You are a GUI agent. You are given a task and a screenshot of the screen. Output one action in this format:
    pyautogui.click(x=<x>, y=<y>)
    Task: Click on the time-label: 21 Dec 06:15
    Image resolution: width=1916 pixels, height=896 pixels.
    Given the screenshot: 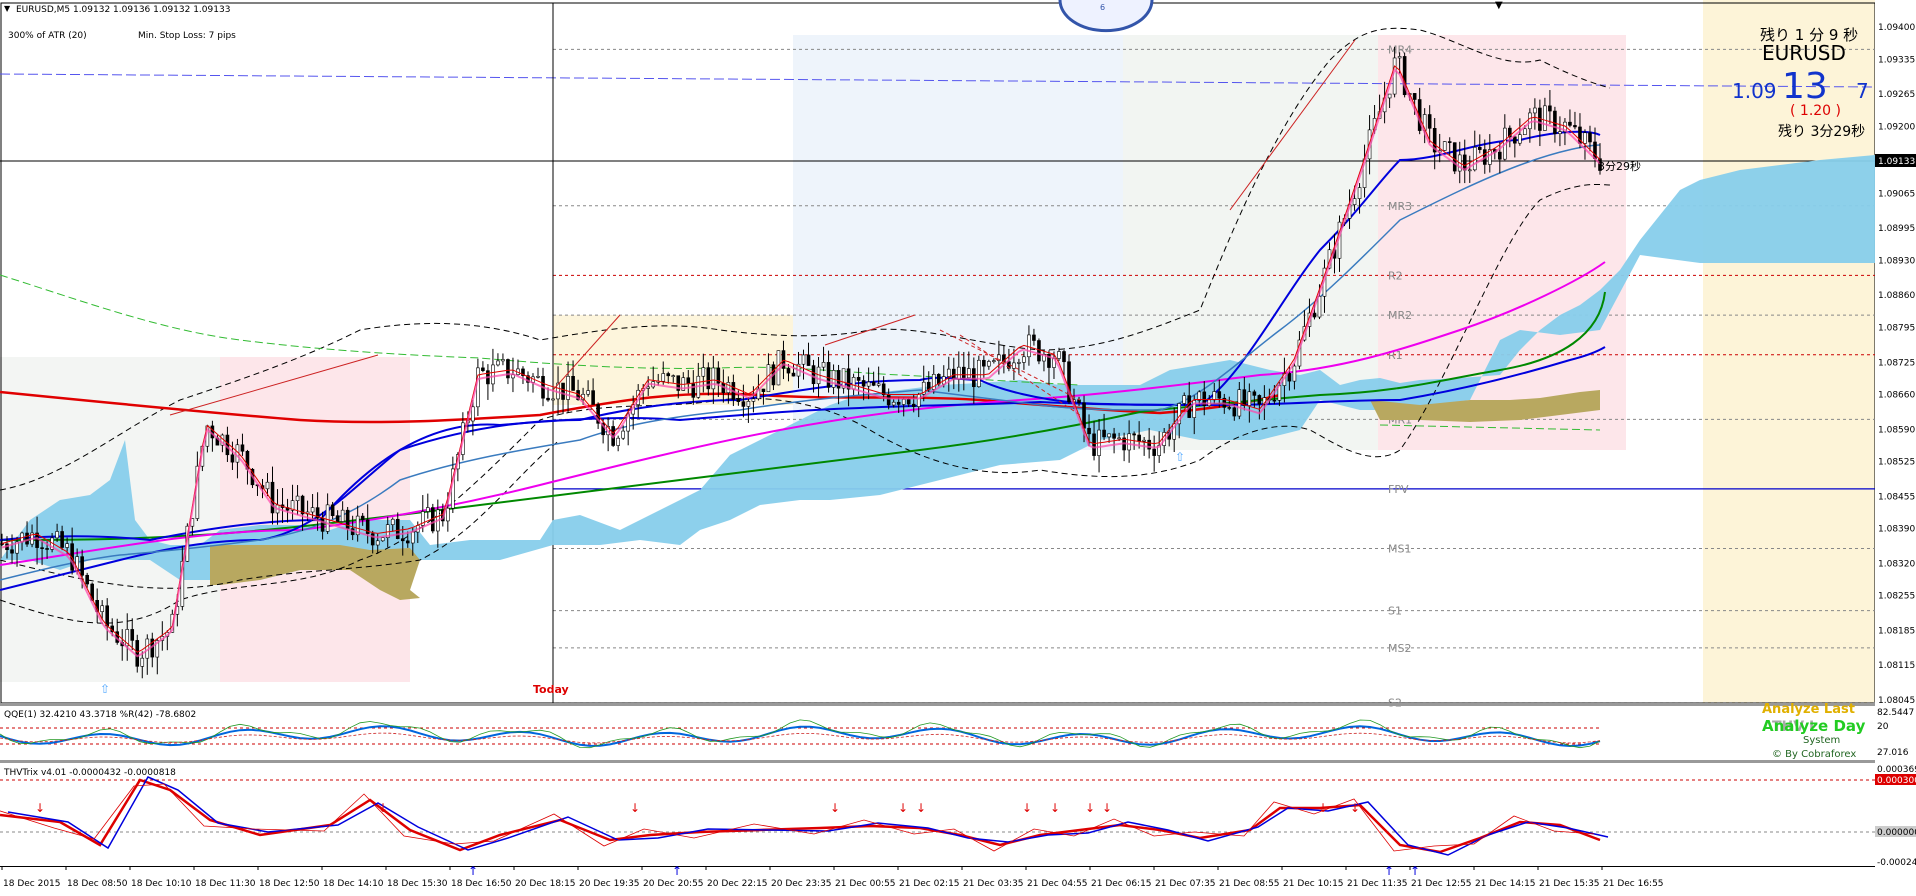 What is the action you would take?
    pyautogui.click(x=1121, y=884)
    